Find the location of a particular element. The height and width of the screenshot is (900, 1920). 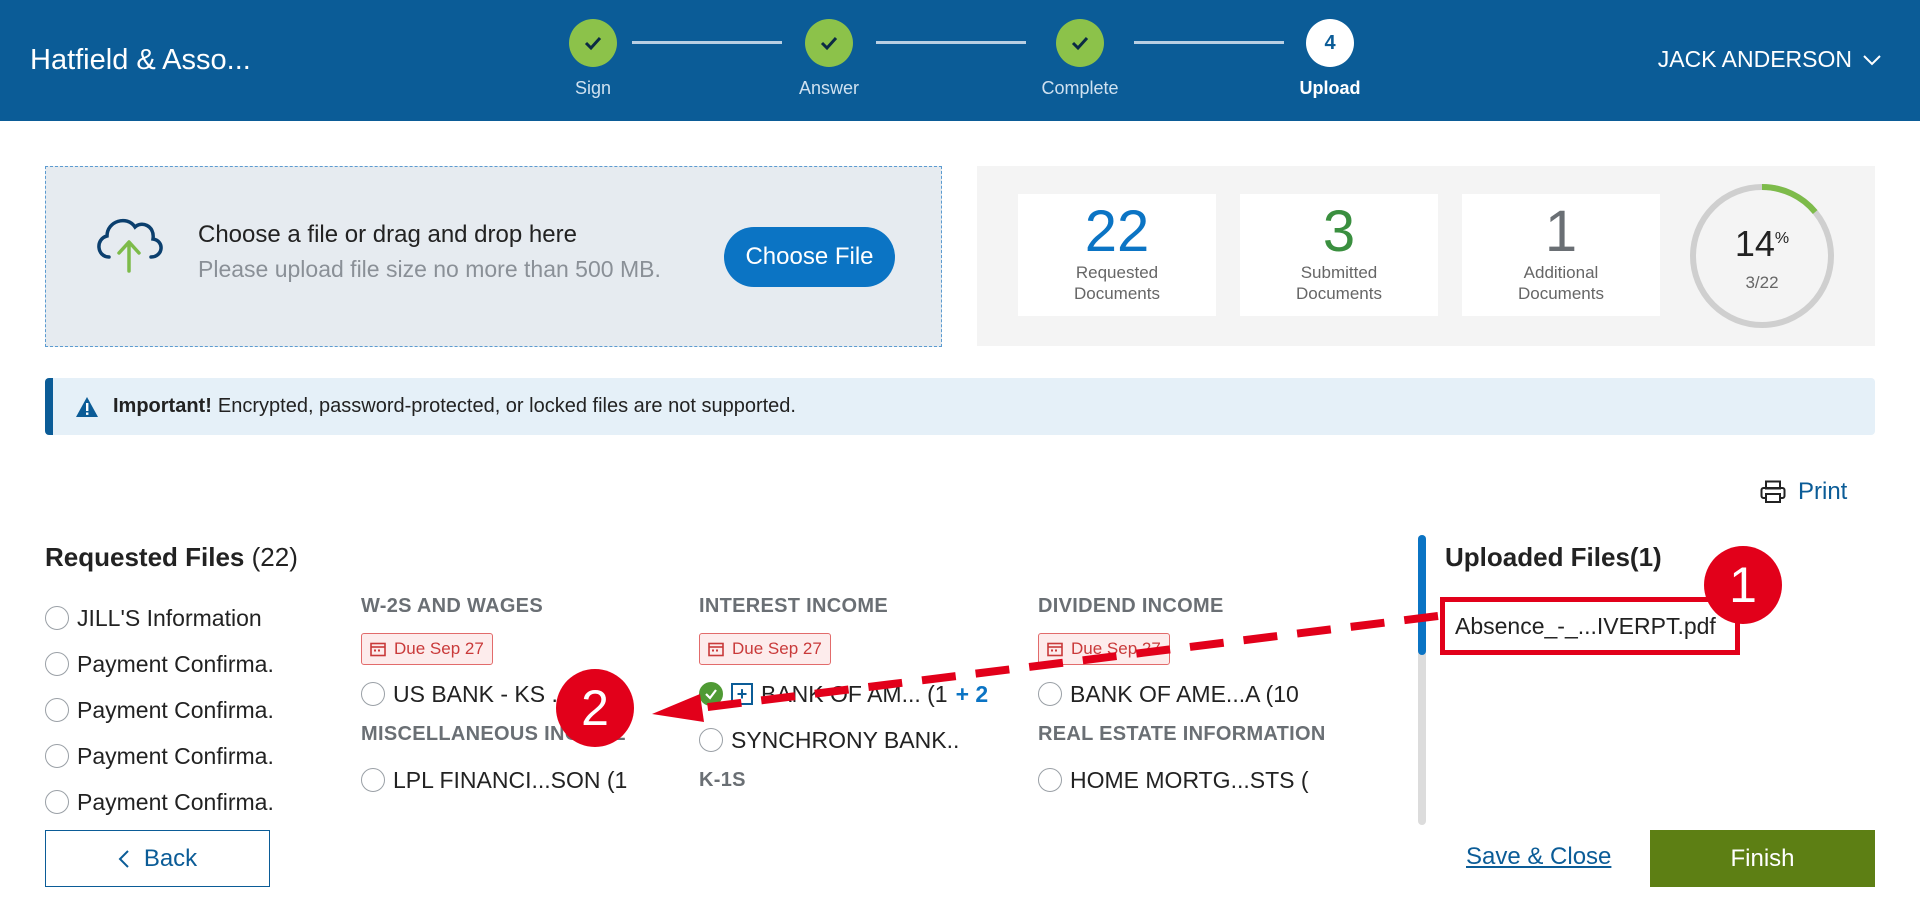

annotation-marker-1: 1 is located at coordinates (1743, 585).